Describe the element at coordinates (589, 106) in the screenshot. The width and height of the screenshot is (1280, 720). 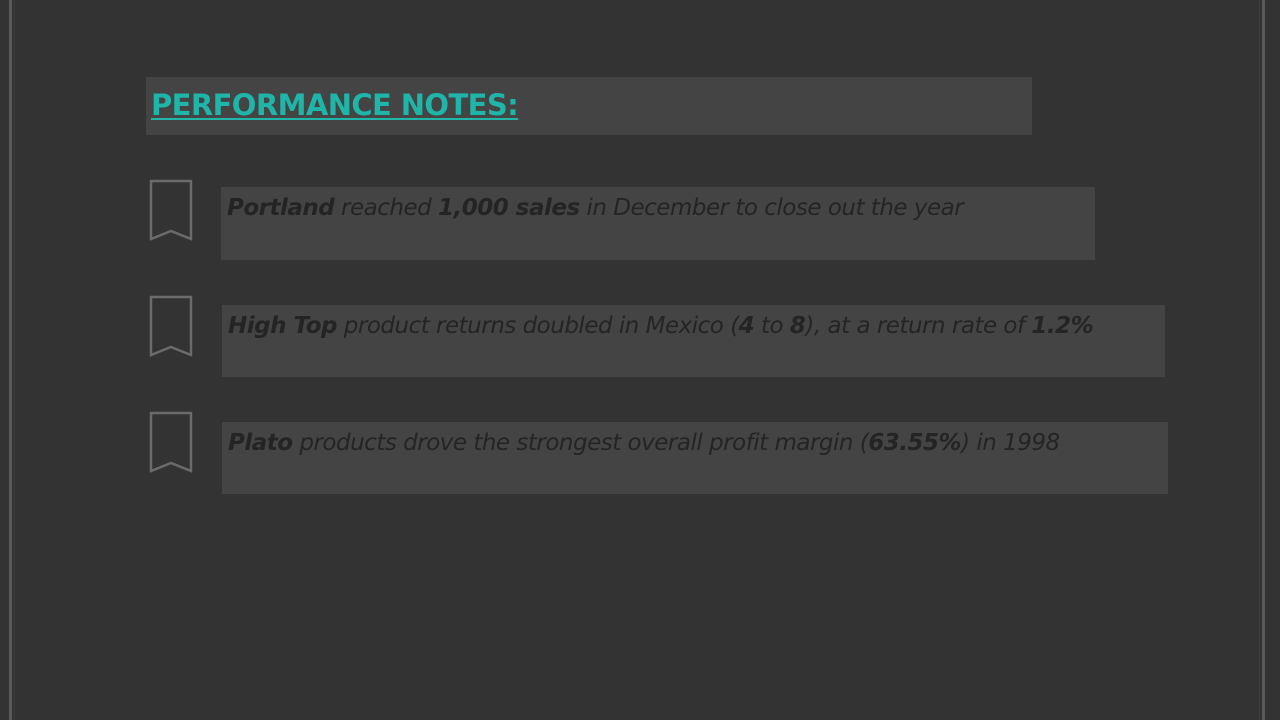
I see `title-box: PERFORMANCE NOTES:` at that location.